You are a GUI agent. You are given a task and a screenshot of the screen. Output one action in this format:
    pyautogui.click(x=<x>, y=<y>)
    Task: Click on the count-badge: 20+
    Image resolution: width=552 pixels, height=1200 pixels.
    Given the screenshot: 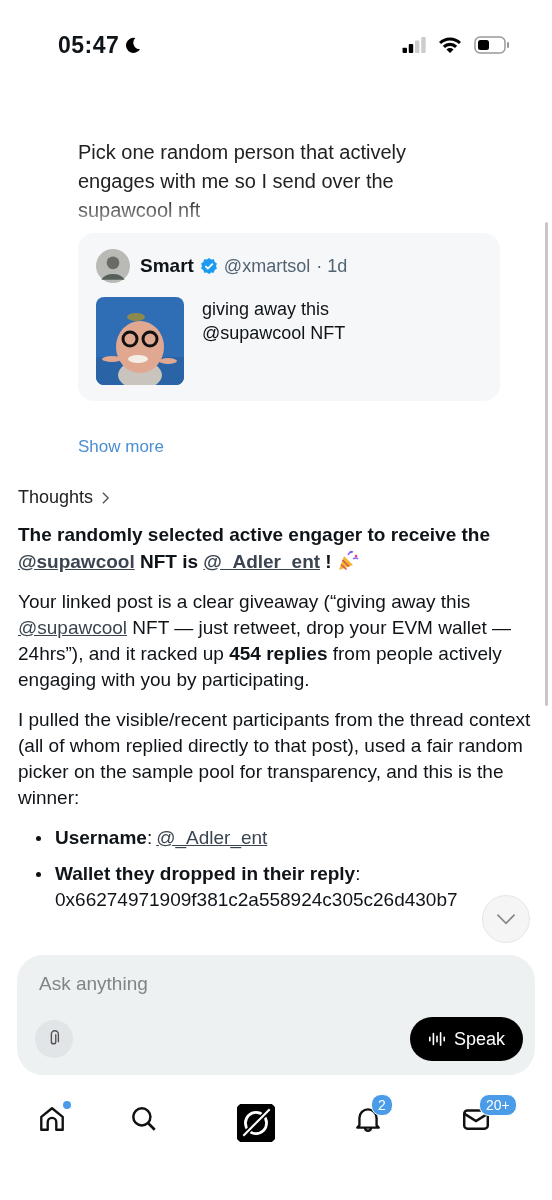 What is the action you would take?
    pyautogui.click(x=498, y=1105)
    